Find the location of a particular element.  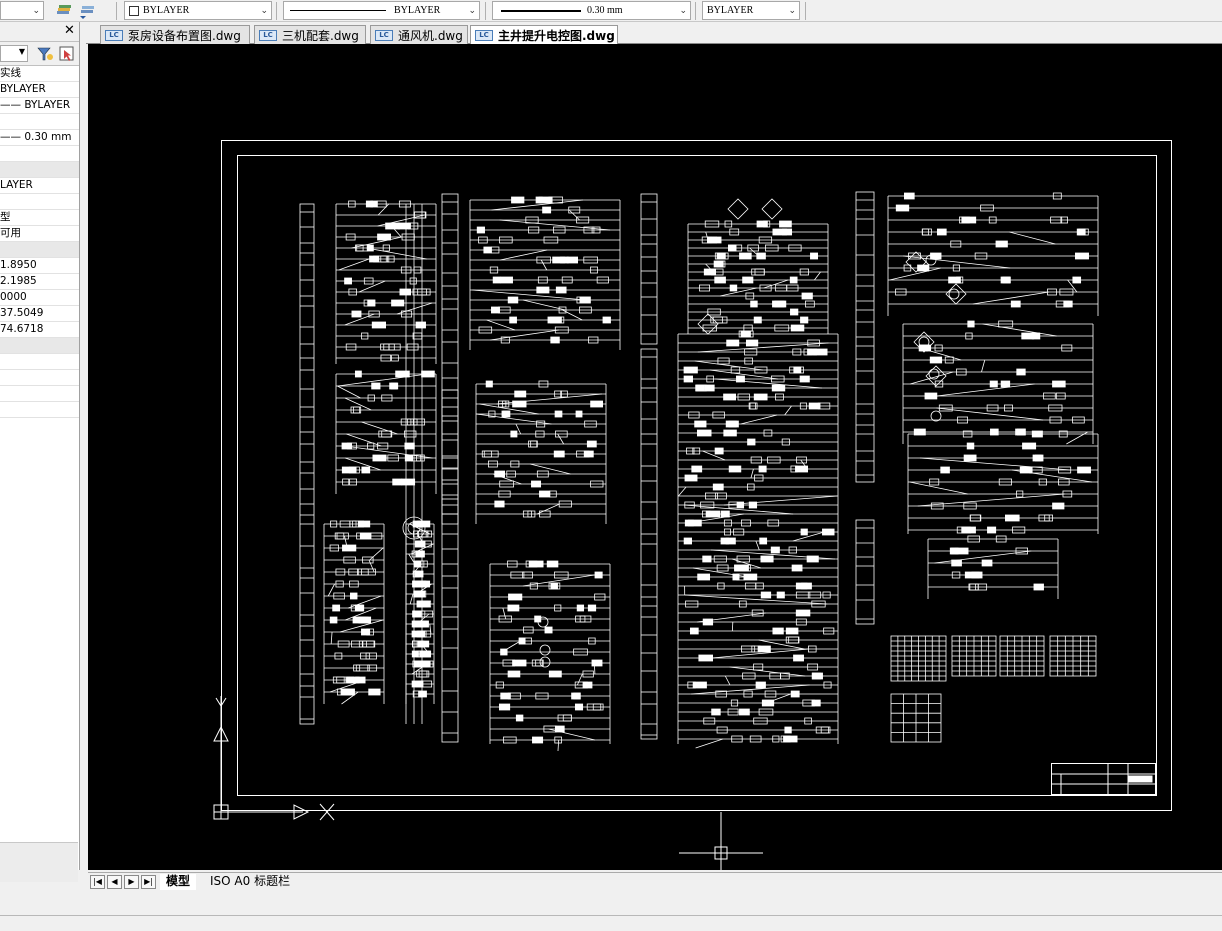

layer-dropdown: ⌄ is located at coordinates (22, 10).